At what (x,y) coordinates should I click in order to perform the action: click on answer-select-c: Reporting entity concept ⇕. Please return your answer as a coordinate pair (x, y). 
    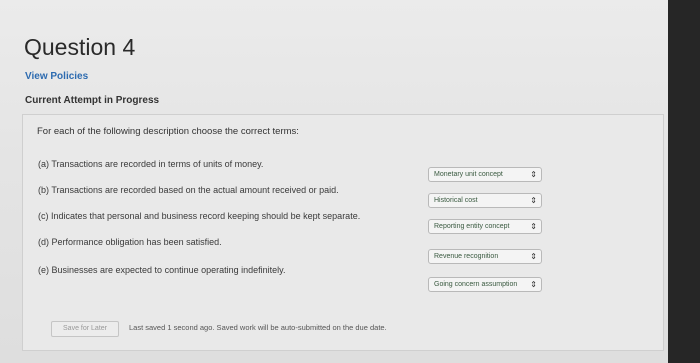
    Looking at the image, I should click on (485, 226).